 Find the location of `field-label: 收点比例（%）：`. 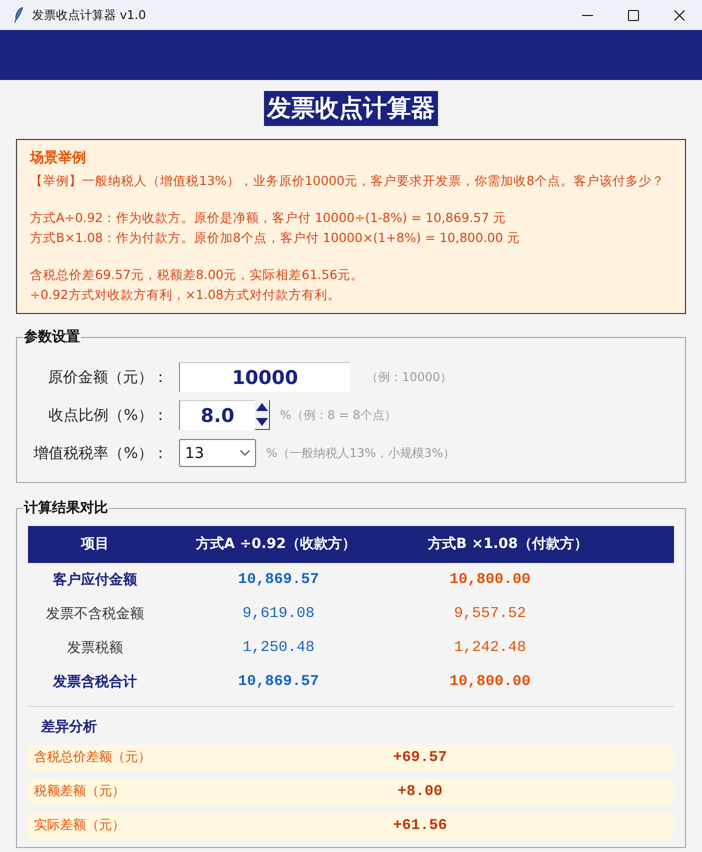

field-label: 收点比例（%）： is located at coordinates (108, 415).